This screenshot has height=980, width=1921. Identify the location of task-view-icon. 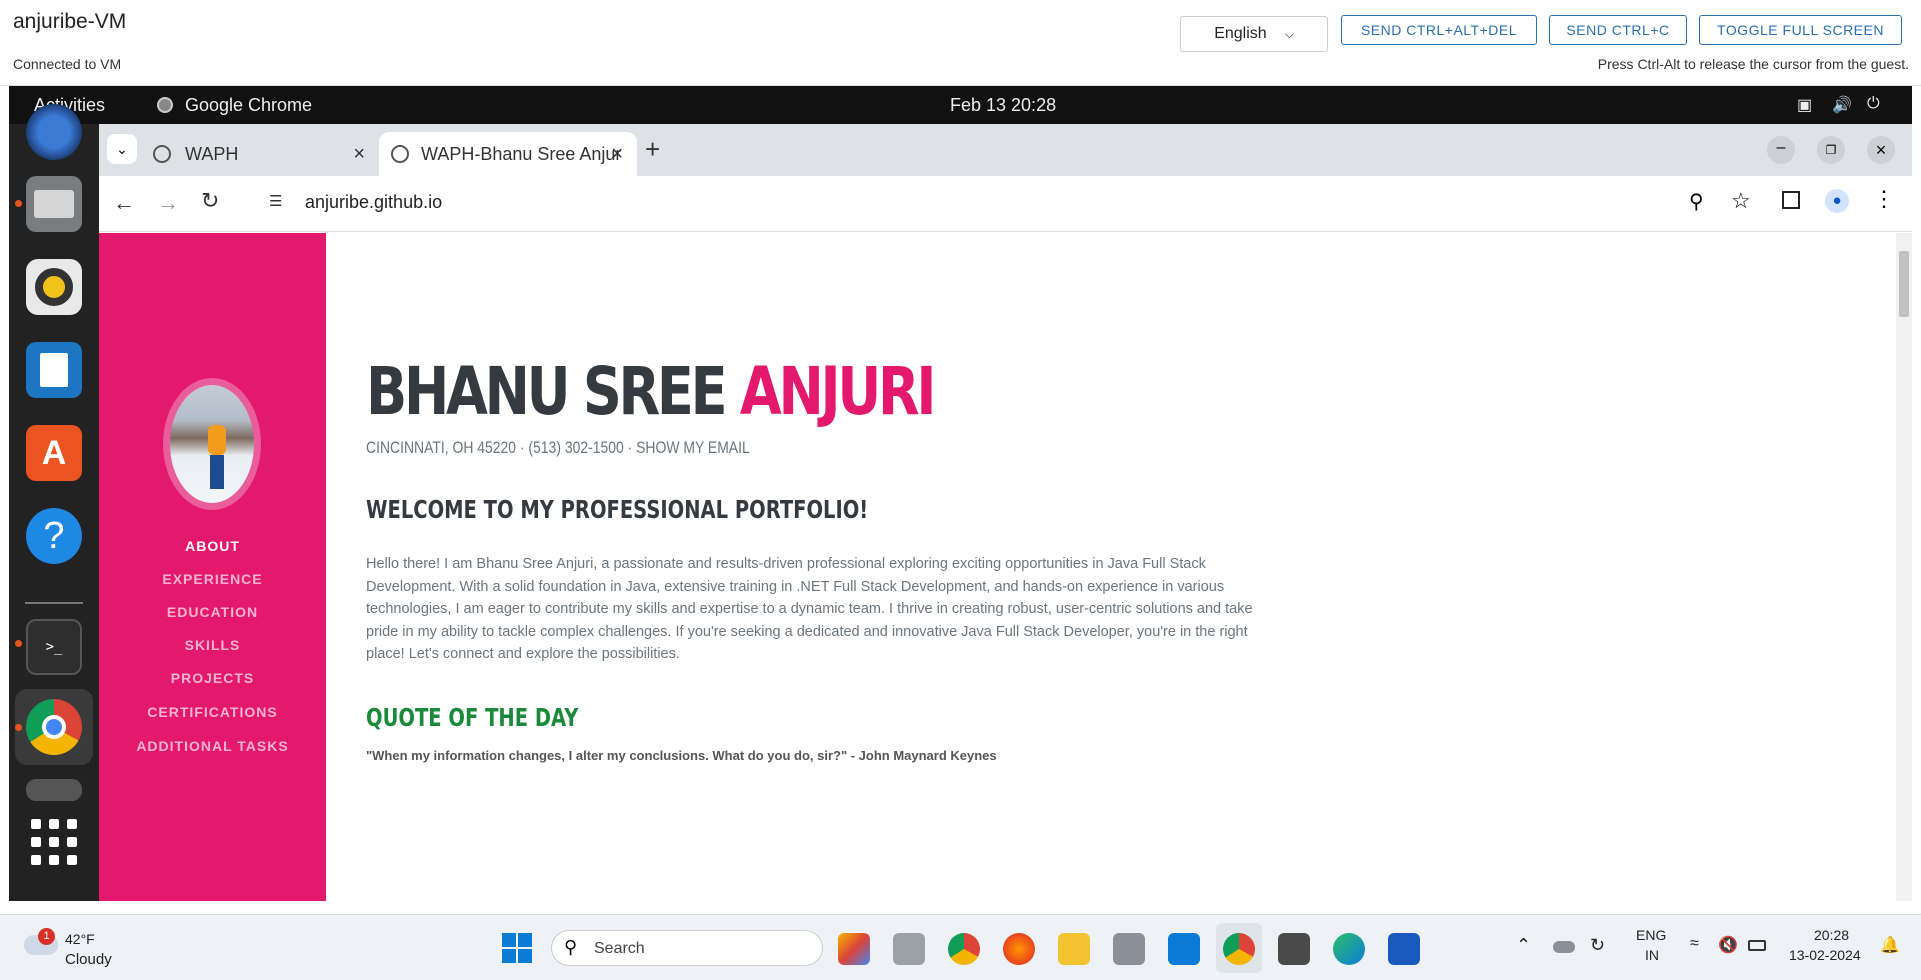
(909, 949).